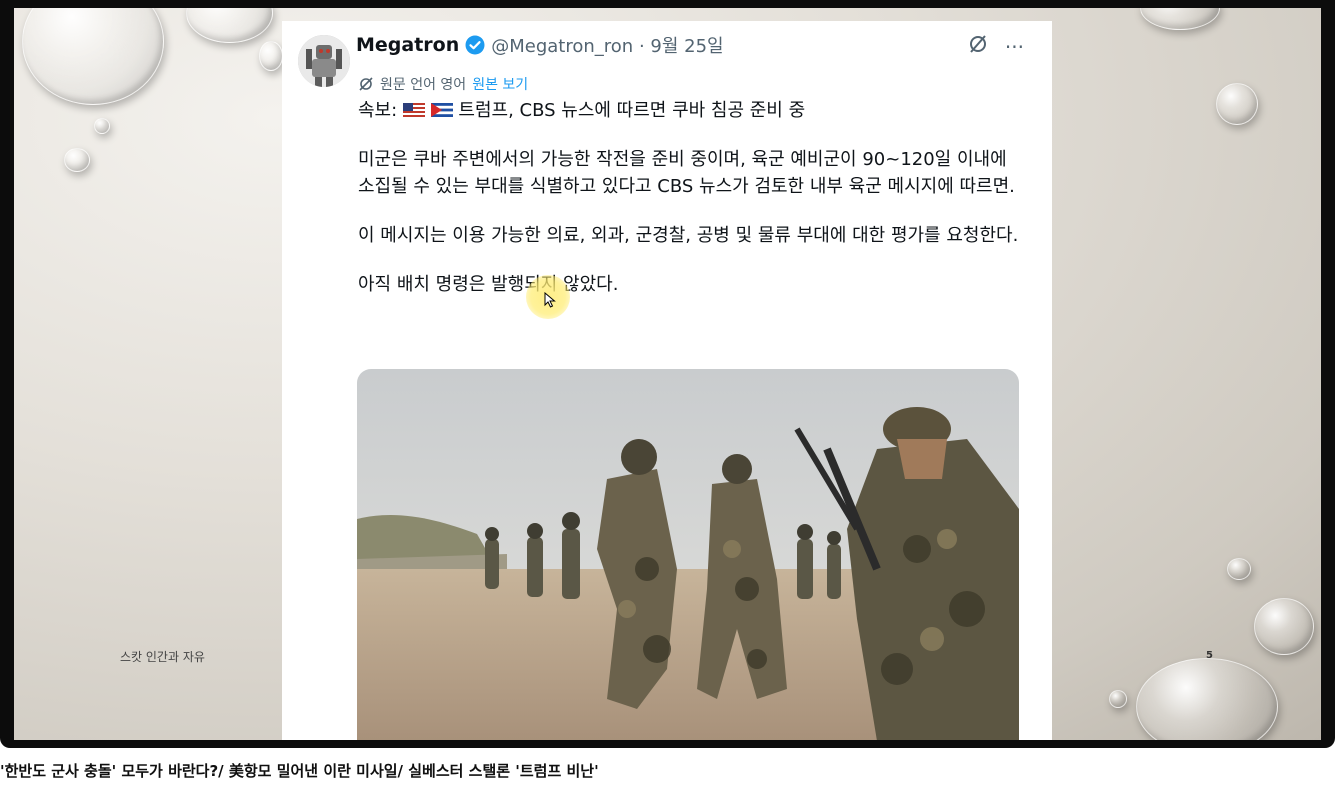 The height and width of the screenshot is (785, 1335). Describe the element at coordinates (632, 110) in the screenshot. I see `headline-text: 트럼프, CBS 뉴스에 따르면 쿠바 침공 준비 중` at that location.